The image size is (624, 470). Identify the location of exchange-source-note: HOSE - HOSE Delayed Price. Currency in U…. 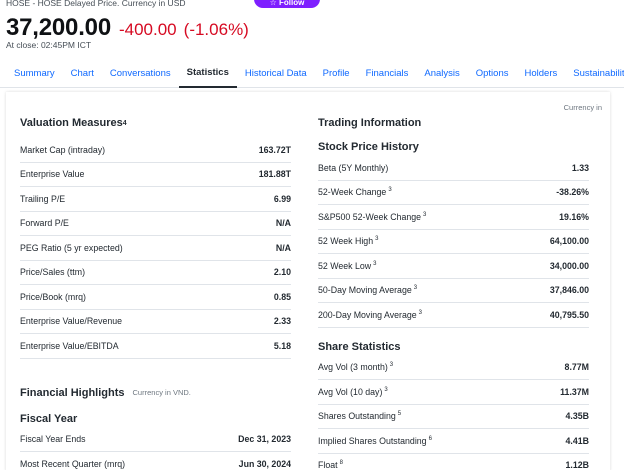
(96, 4).